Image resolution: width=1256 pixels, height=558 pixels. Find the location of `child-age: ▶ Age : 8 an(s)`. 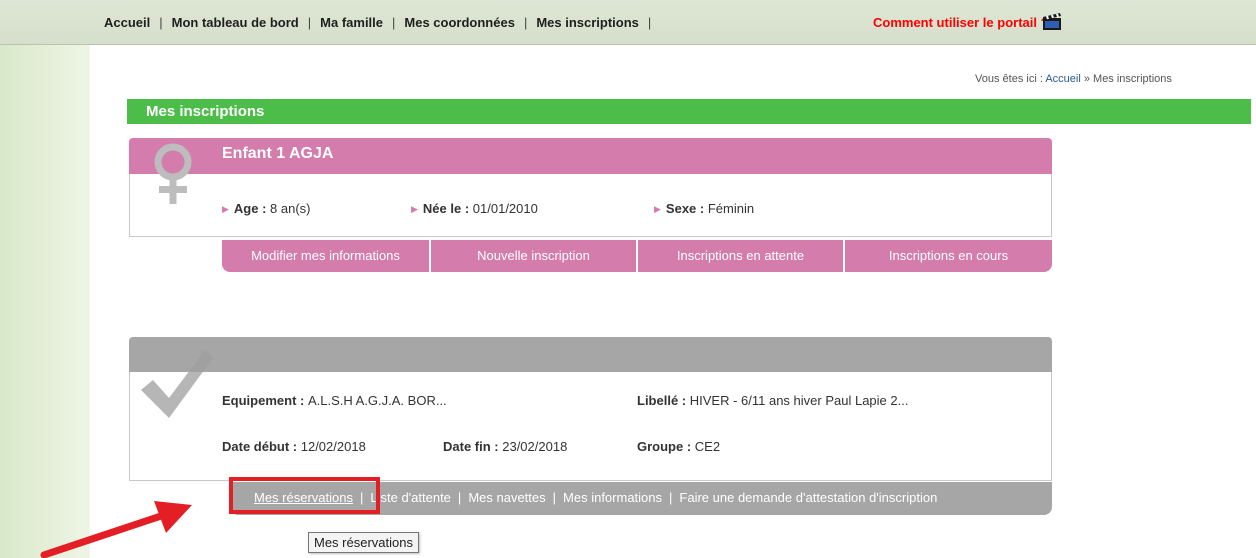

child-age: ▶ Age : 8 an(s) is located at coordinates (266, 208).